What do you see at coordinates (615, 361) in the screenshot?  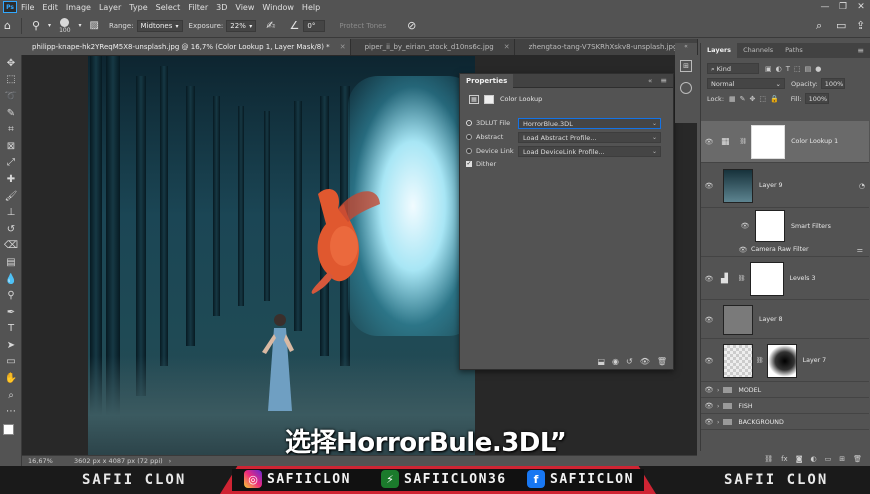 I see `view-previous-state-icon: ◉` at bounding box center [615, 361].